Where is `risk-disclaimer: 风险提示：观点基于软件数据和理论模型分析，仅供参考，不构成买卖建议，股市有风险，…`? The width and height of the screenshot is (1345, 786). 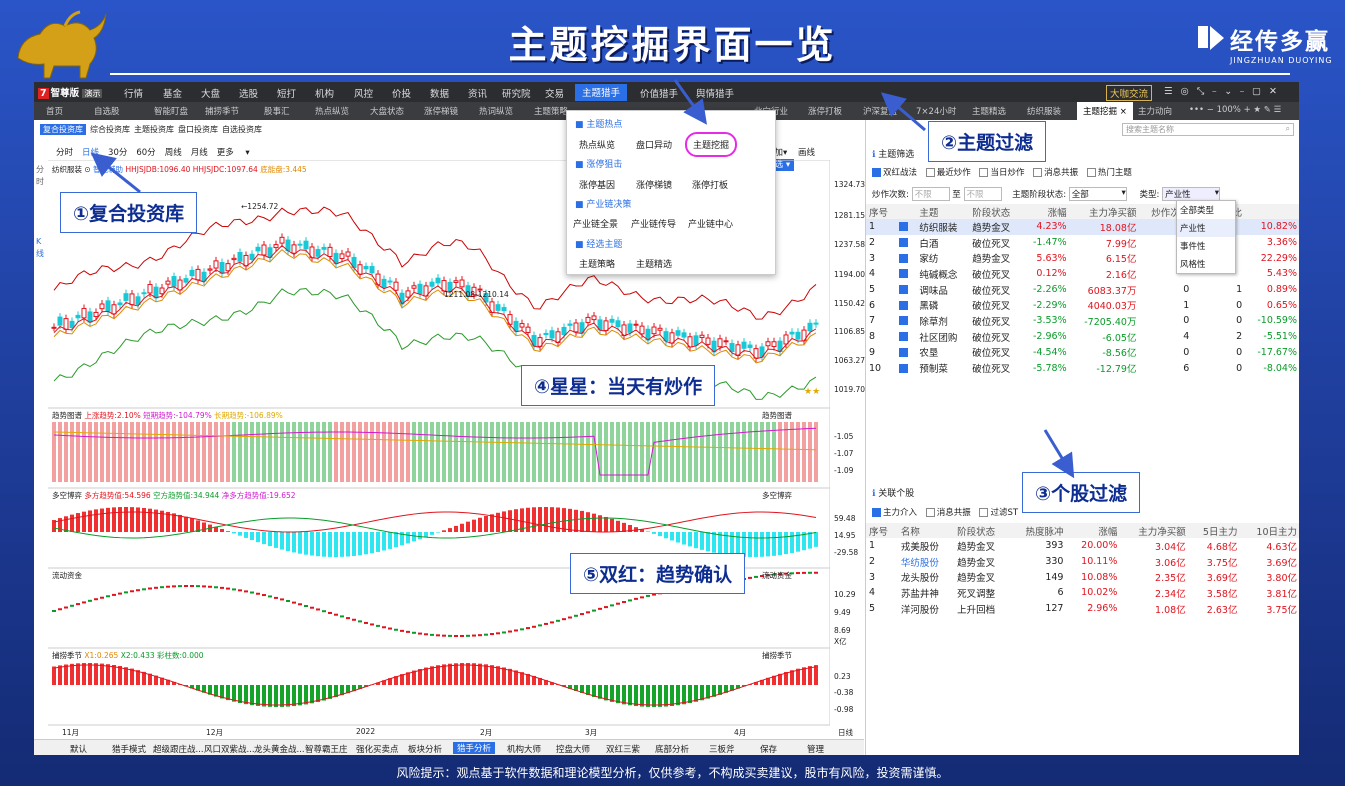 risk-disclaimer: 风险提示：观点基于软件数据和理论模型分析，仅供参考，不构成买卖建议，股市有风险，… is located at coordinates (672, 773).